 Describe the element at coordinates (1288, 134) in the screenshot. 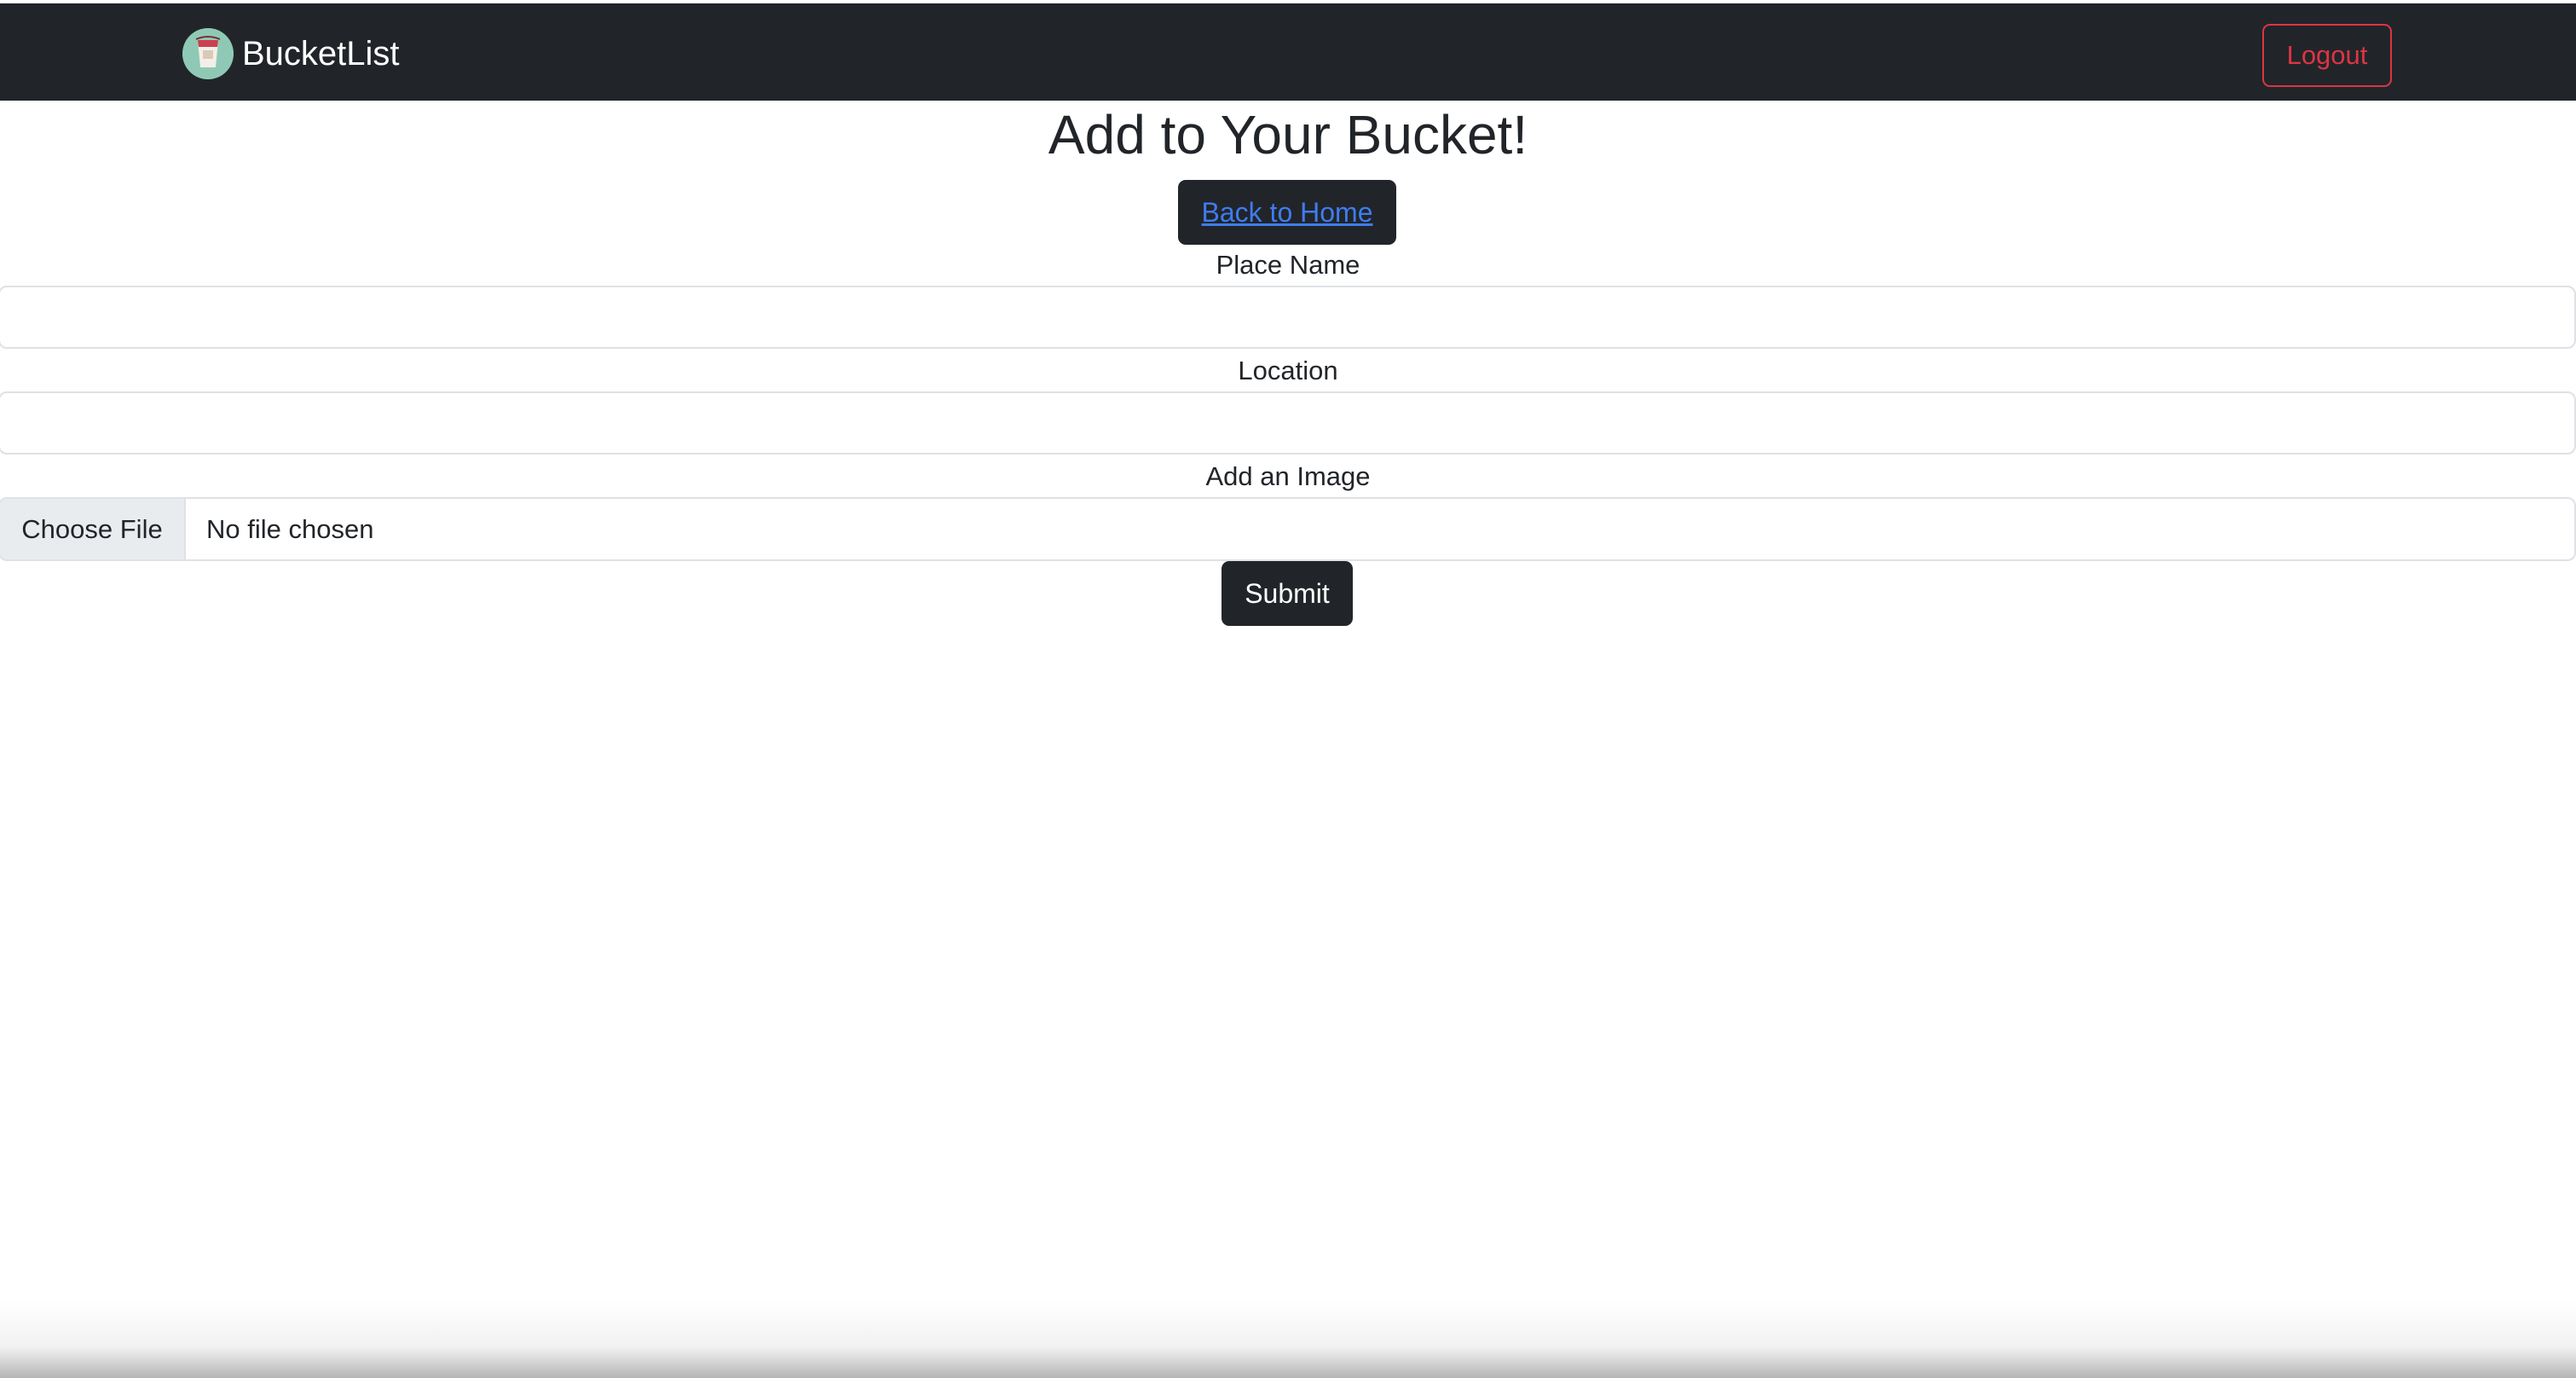

I see `page-title: Add to Your Bucket!` at that location.